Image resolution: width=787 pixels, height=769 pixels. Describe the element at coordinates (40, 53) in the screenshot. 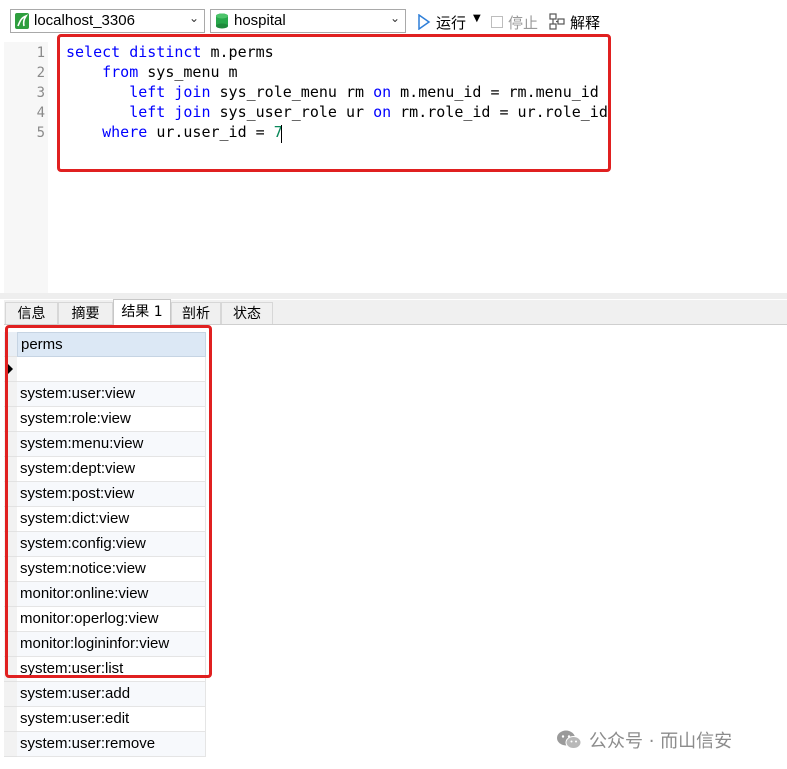

I see `line-number: 1` at that location.